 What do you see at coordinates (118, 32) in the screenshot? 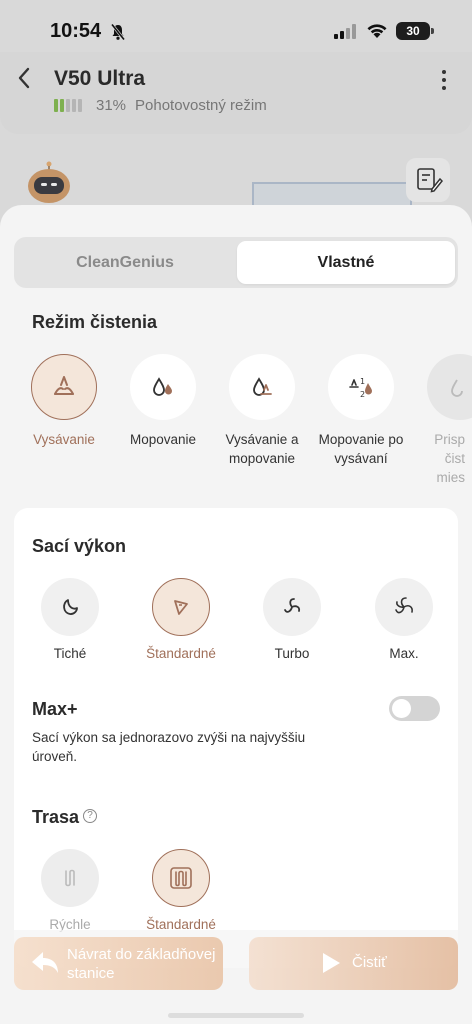
I see `bell-muted-icon` at bounding box center [118, 32].